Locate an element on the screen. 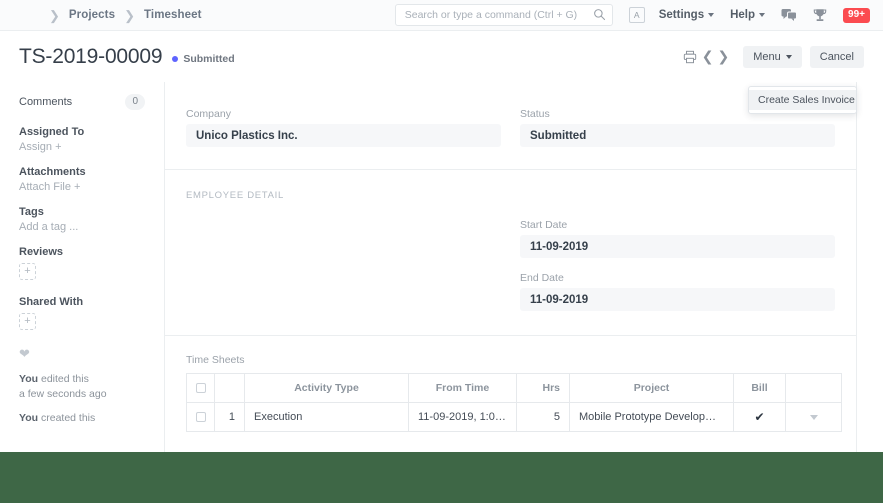  title-group: TS-2019-00009 Submitted is located at coordinates (117, 57).